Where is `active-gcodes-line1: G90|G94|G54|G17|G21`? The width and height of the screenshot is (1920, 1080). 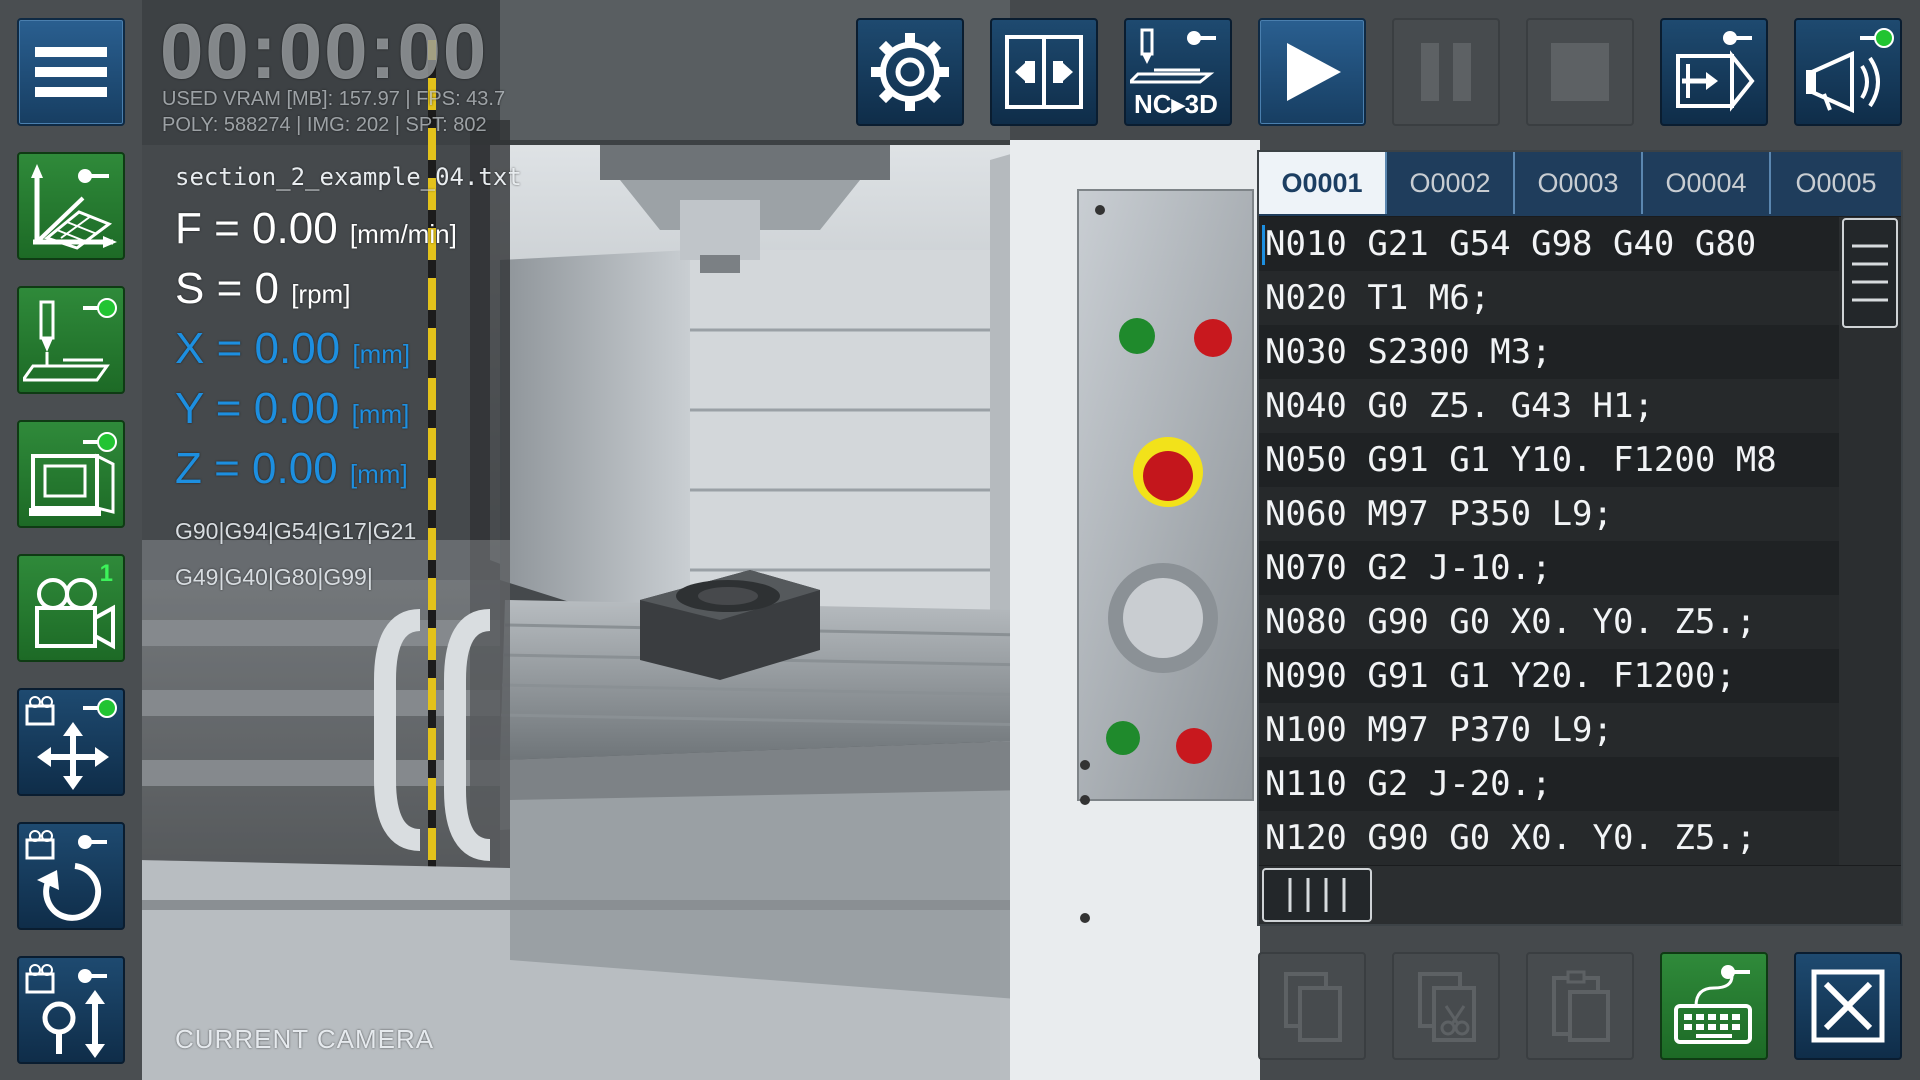 active-gcodes-line1: G90|G94|G54|G17|G21 is located at coordinates (296, 531).